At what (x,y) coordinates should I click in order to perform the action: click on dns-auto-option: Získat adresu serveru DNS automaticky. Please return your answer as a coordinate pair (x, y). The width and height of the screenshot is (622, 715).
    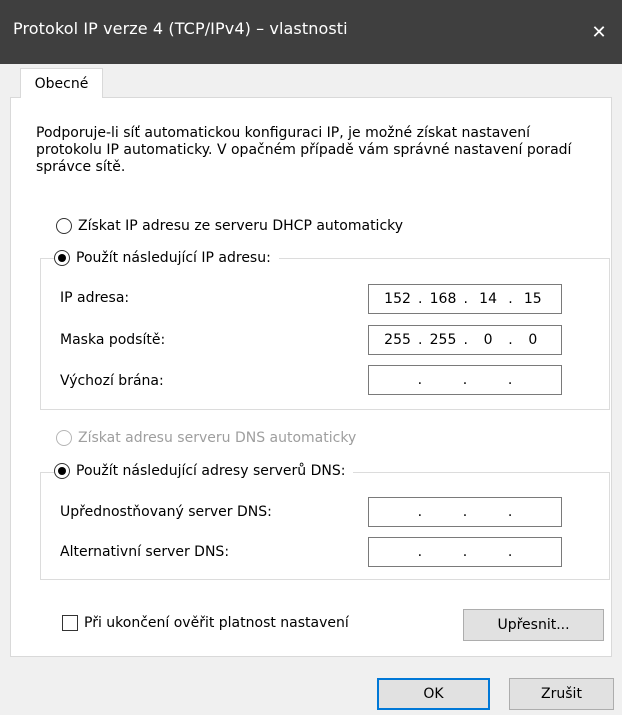
    Looking at the image, I should click on (210, 438).